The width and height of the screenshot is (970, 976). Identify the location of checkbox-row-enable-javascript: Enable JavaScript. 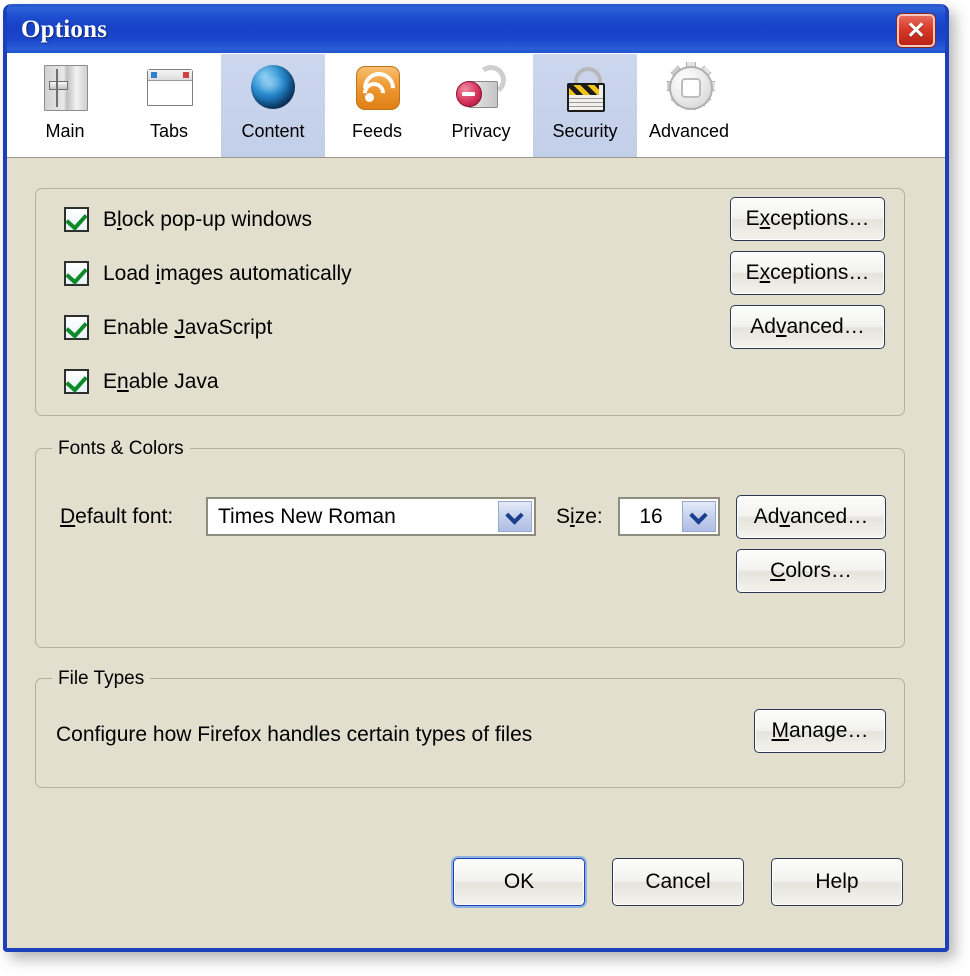
(168, 327).